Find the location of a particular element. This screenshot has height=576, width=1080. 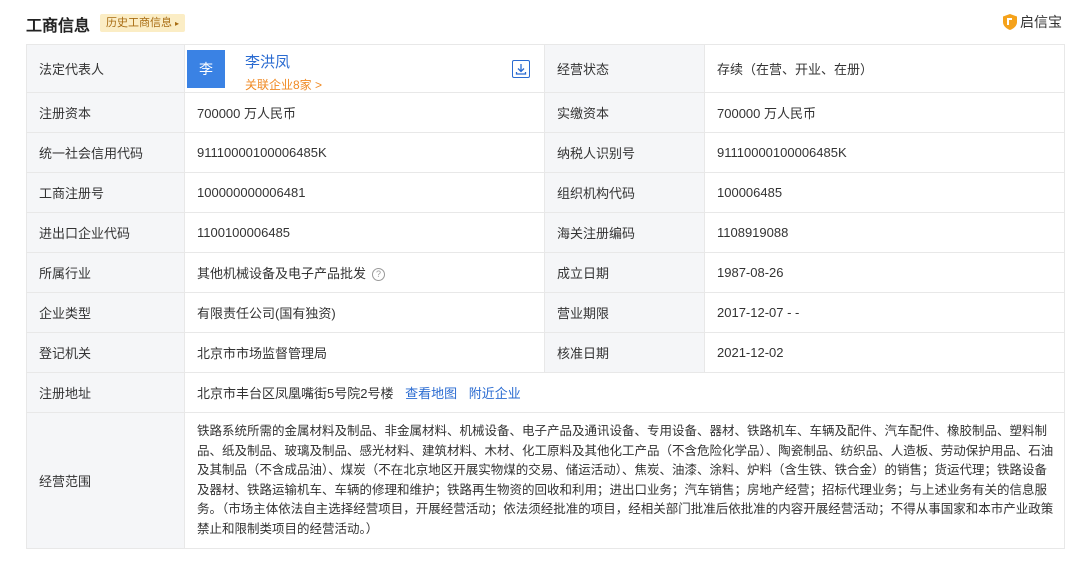

brand-logo: 启信宝 is located at coordinates (1032, 22).